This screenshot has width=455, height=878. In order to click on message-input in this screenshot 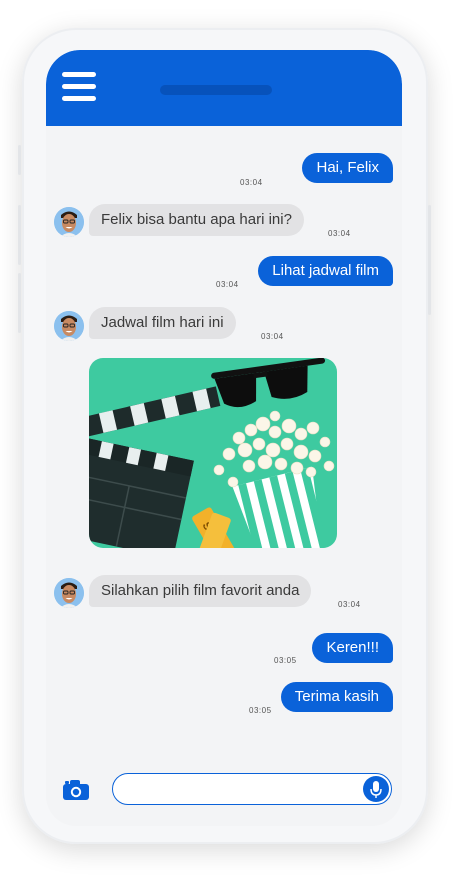, I will do `click(252, 789)`.